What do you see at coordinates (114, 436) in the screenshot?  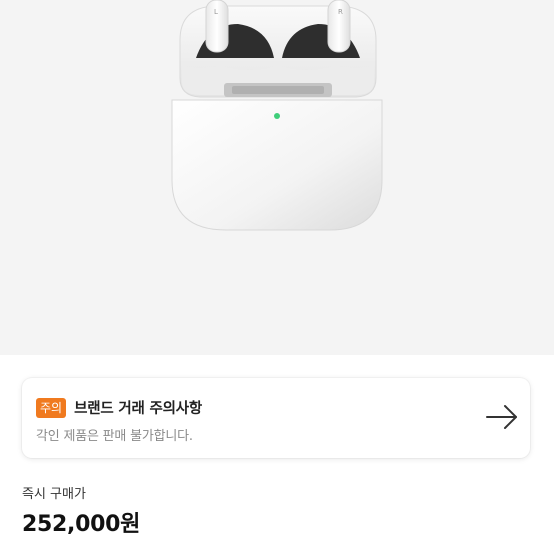 I see `notice-subtitle: 각인 제품은 판매 불가합니다.` at bounding box center [114, 436].